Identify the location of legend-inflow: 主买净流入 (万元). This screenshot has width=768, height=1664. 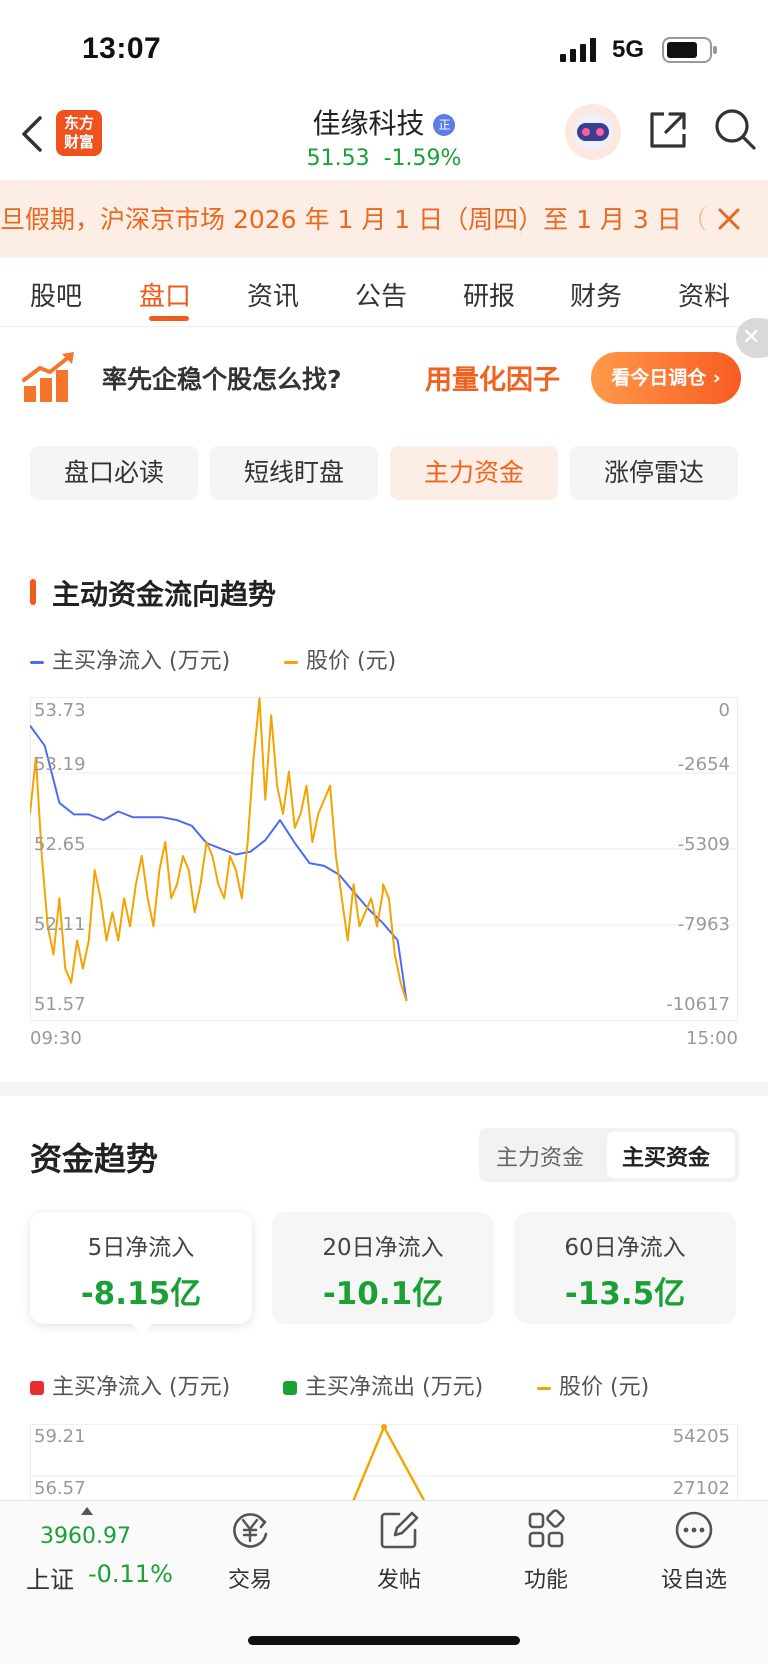
(130, 1385).